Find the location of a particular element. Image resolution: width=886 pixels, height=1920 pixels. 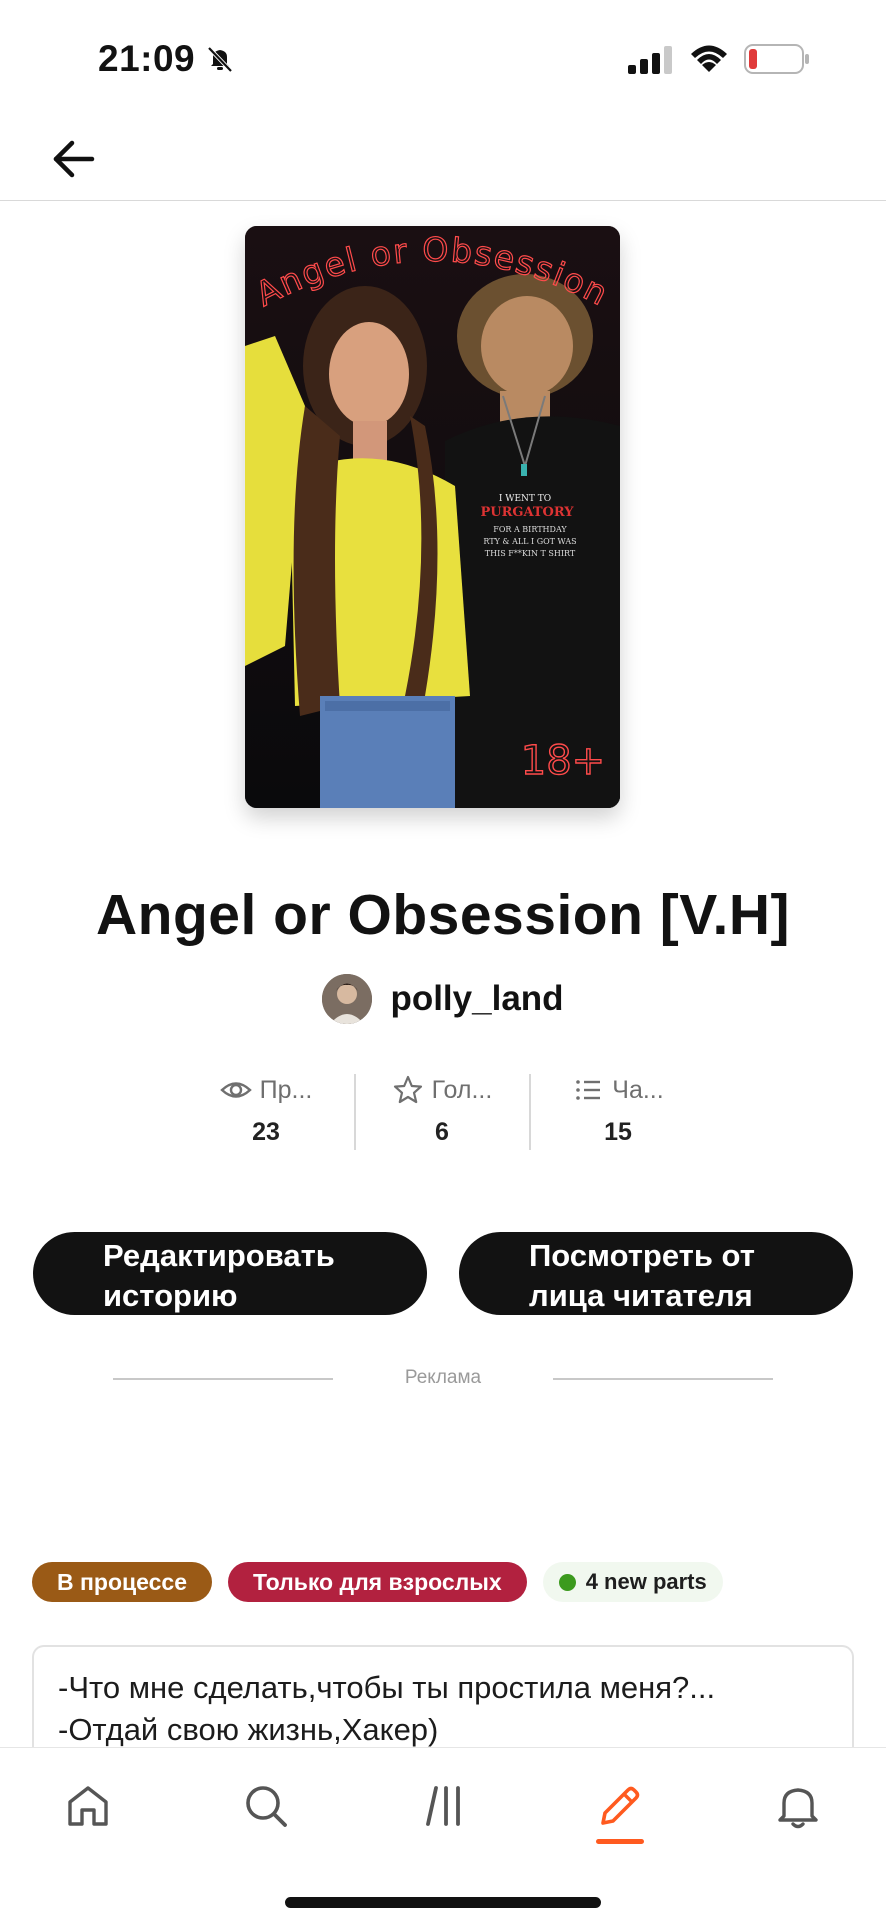

nav-search is located at coordinates (266, 1806).